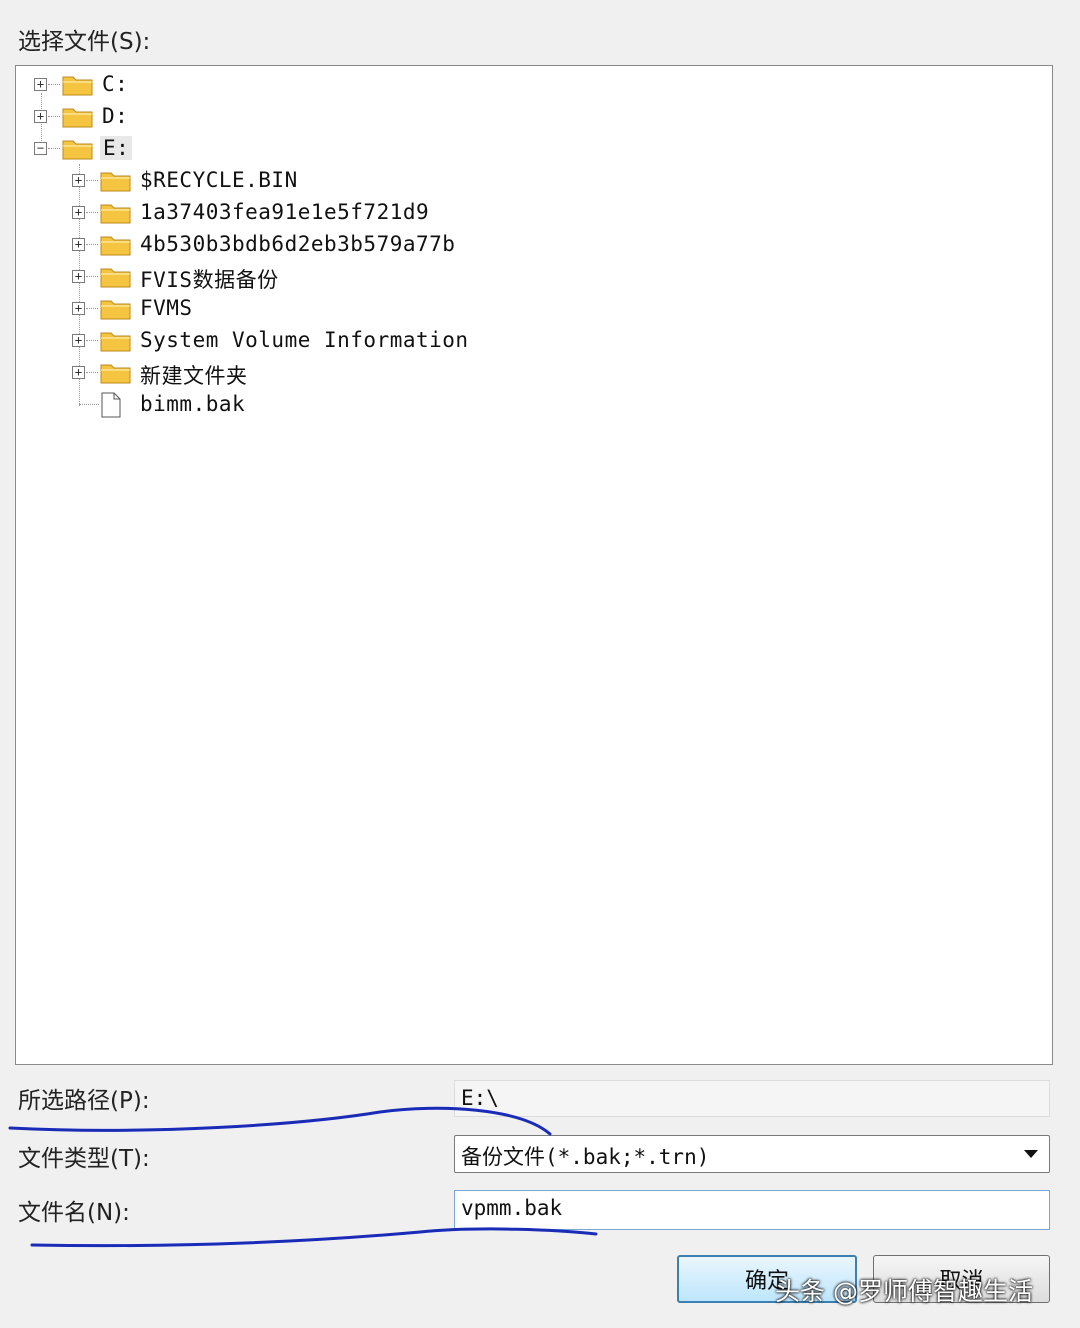  Describe the element at coordinates (298, 244) in the screenshot. I see `tree-node-label: 4b530b3bdb6d2eb3b579a77b` at that location.